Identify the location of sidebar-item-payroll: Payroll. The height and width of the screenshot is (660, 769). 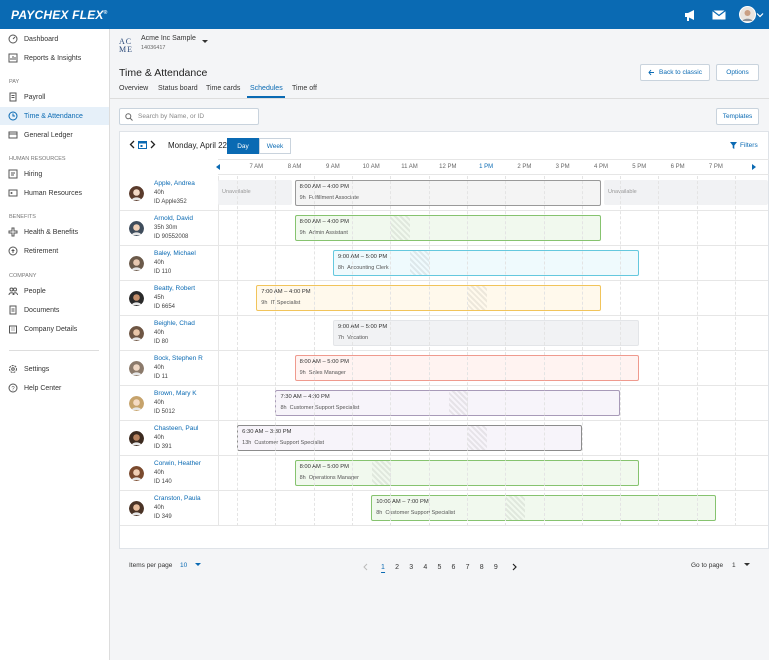
(54, 97).